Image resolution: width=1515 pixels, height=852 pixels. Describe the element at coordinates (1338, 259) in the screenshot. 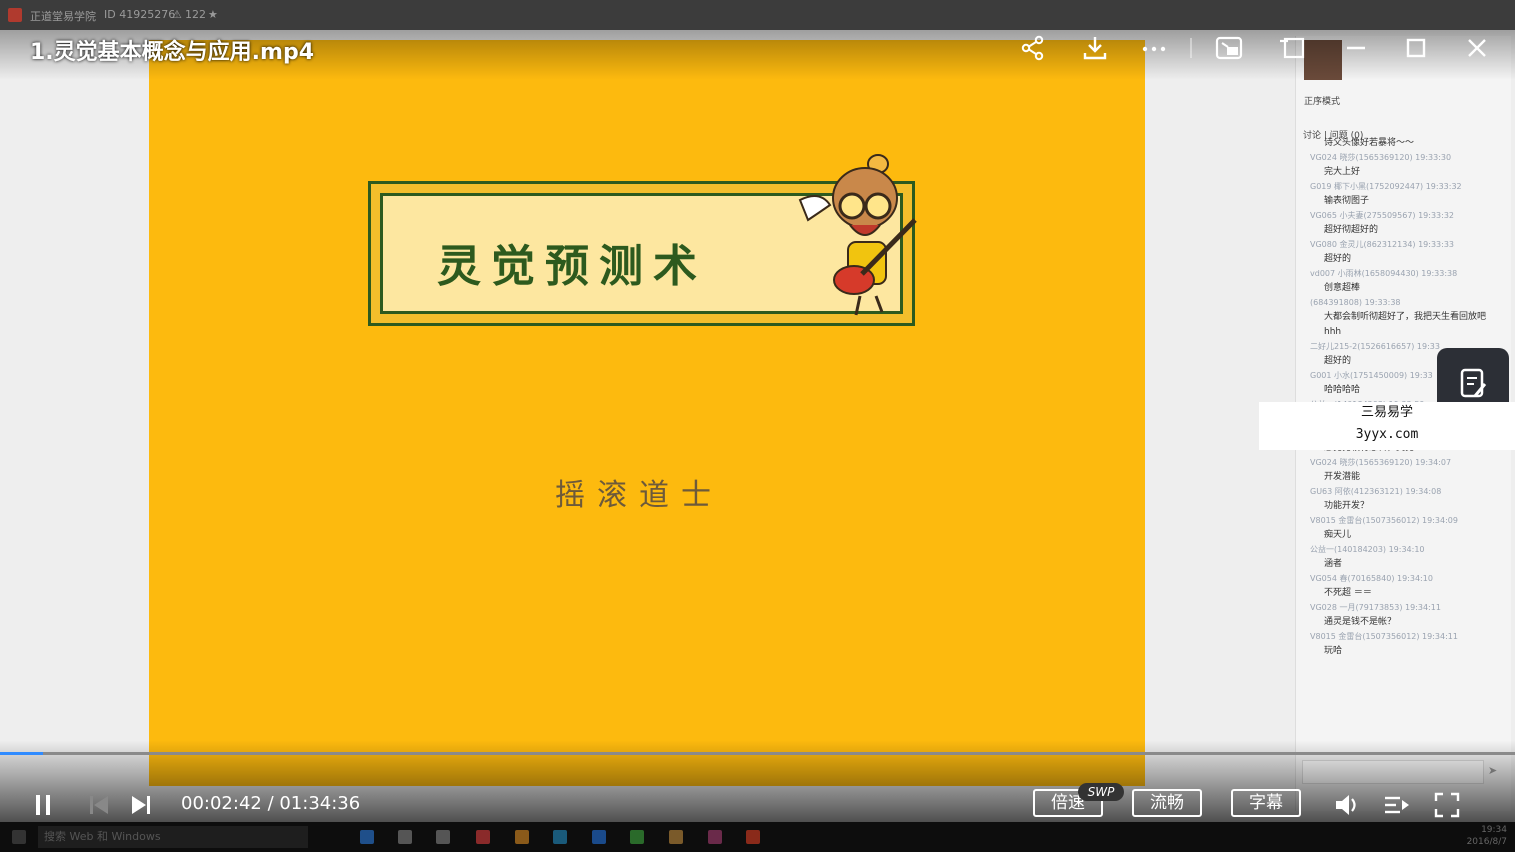

I see `chat-message-text: 超好的` at that location.